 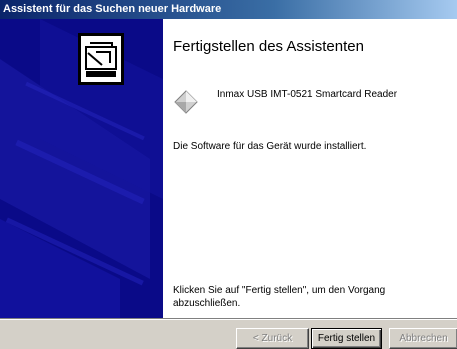 I want to click on page-title: Fertigstellen des Assistenten, so click(x=268, y=46).